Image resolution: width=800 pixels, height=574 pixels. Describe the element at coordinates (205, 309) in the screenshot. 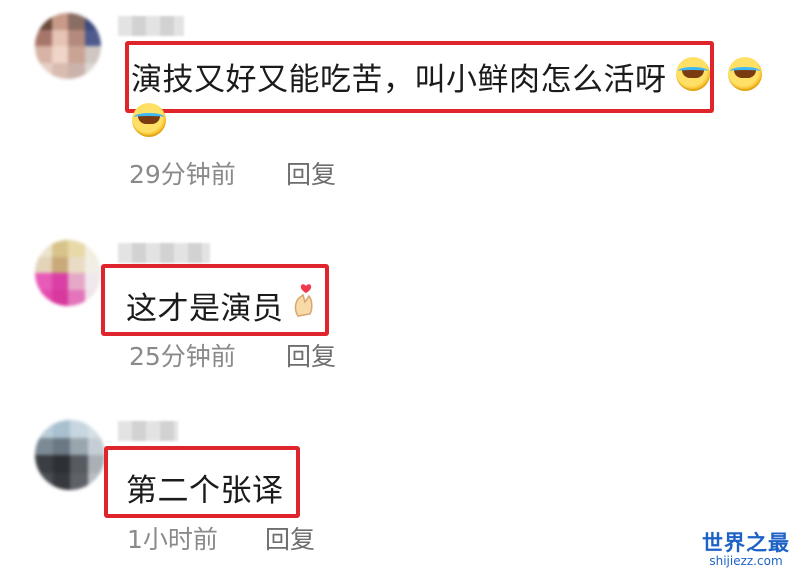

I see `comment-text: 这才是演员` at that location.